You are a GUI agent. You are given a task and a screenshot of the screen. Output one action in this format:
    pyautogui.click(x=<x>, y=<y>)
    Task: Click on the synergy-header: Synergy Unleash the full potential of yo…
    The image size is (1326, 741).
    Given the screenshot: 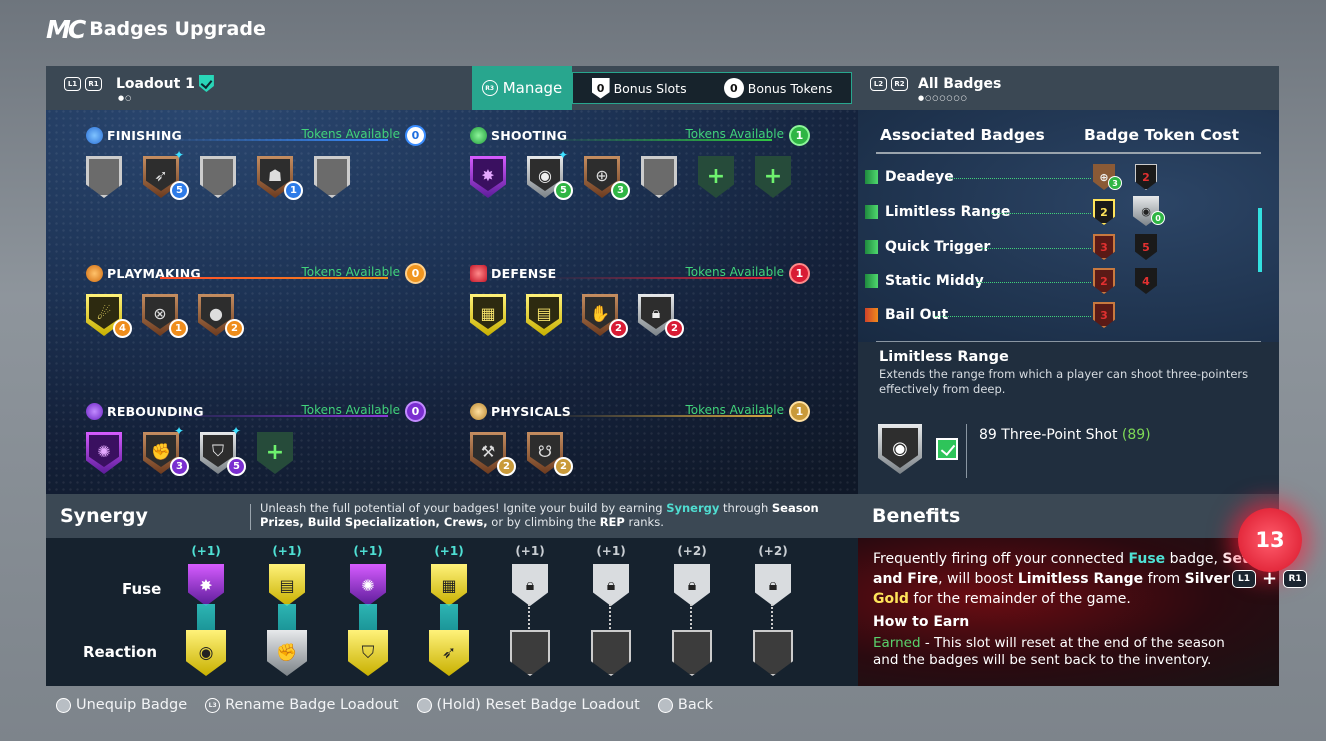 What is the action you would take?
    pyautogui.click(x=452, y=516)
    